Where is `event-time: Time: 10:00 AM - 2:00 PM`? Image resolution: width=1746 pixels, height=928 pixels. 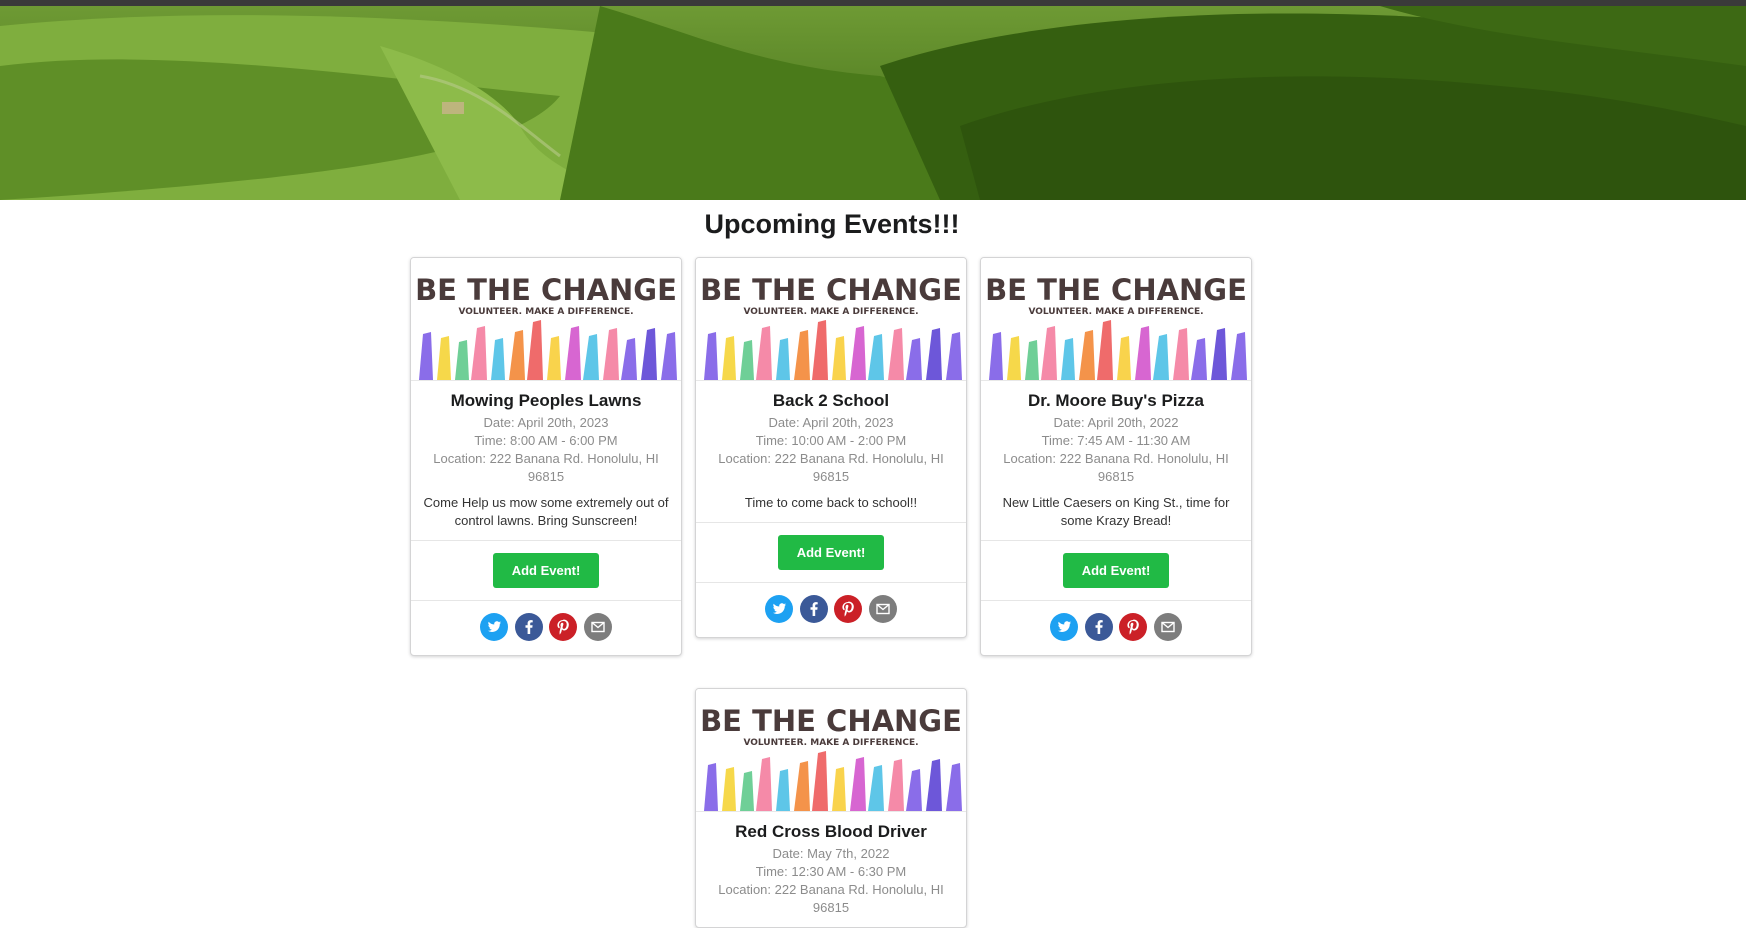 event-time: Time: 10:00 AM - 2:00 PM is located at coordinates (831, 440).